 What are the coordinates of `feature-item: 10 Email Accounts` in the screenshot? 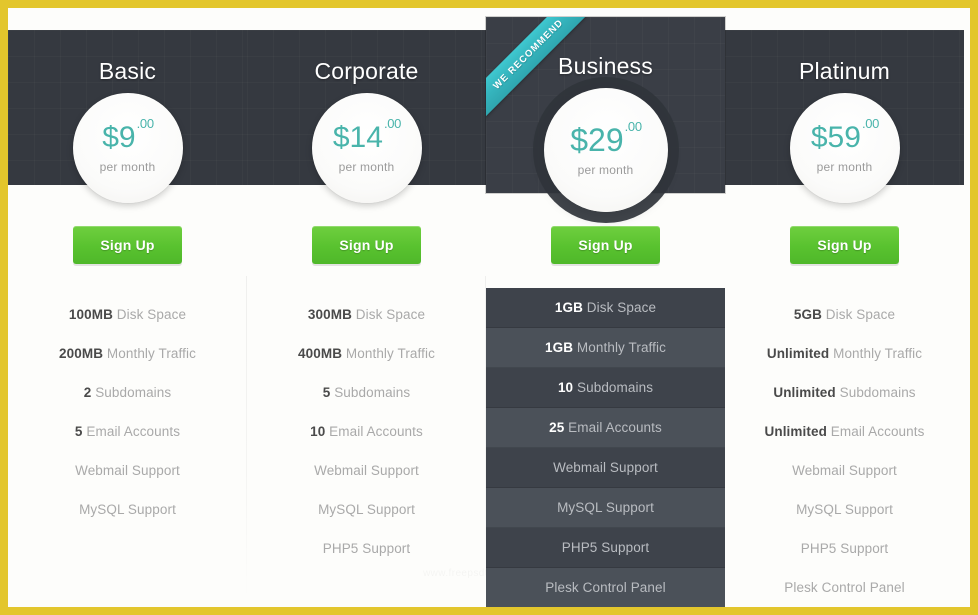 It's located at (366, 431).